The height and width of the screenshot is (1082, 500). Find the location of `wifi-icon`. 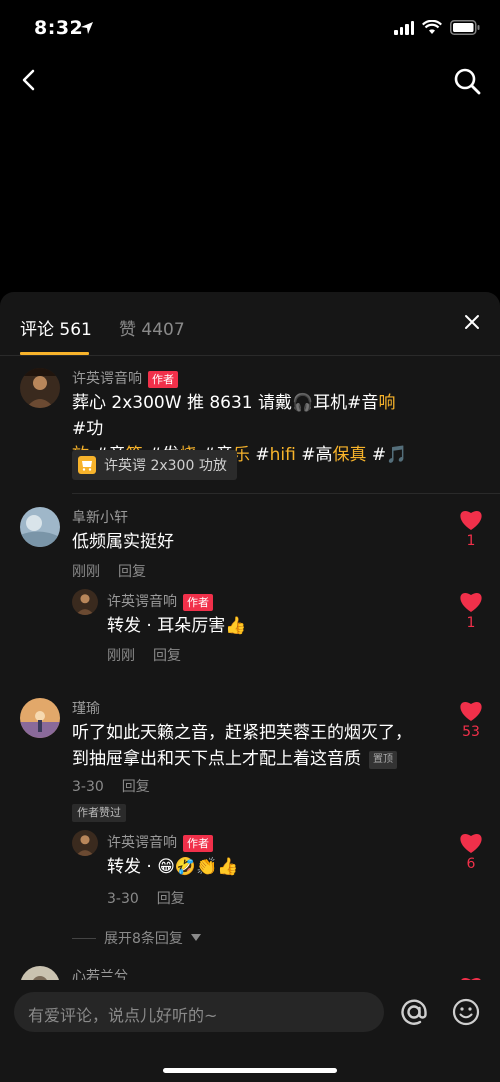

wifi-icon is located at coordinates (432, 27).